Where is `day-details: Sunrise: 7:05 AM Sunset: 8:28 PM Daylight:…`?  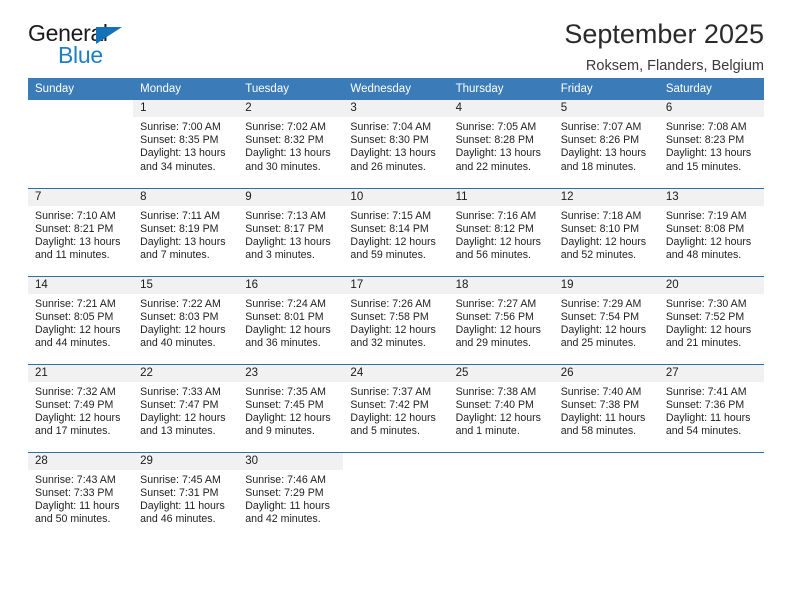 day-details: Sunrise: 7:05 AM Sunset: 8:28 PM Daylight:… is located at coordinates (501, 145).